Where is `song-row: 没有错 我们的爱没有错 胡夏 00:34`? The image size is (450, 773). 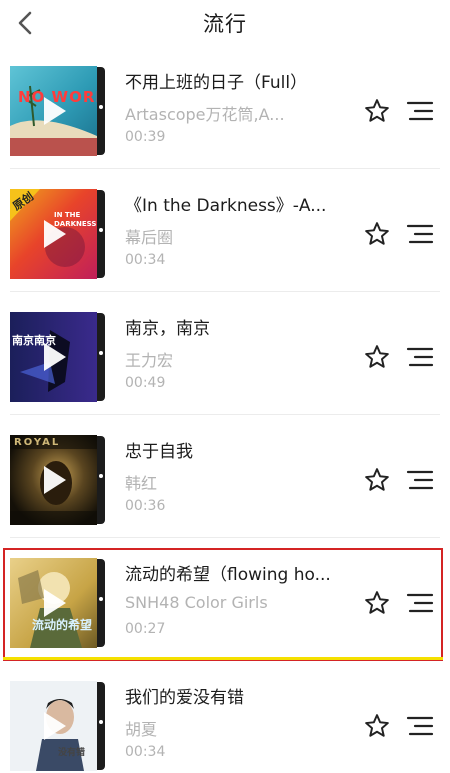
song-row: 没有错 我们的爱没有错 胡夏 00:34 is located at coordinates (225, 717).